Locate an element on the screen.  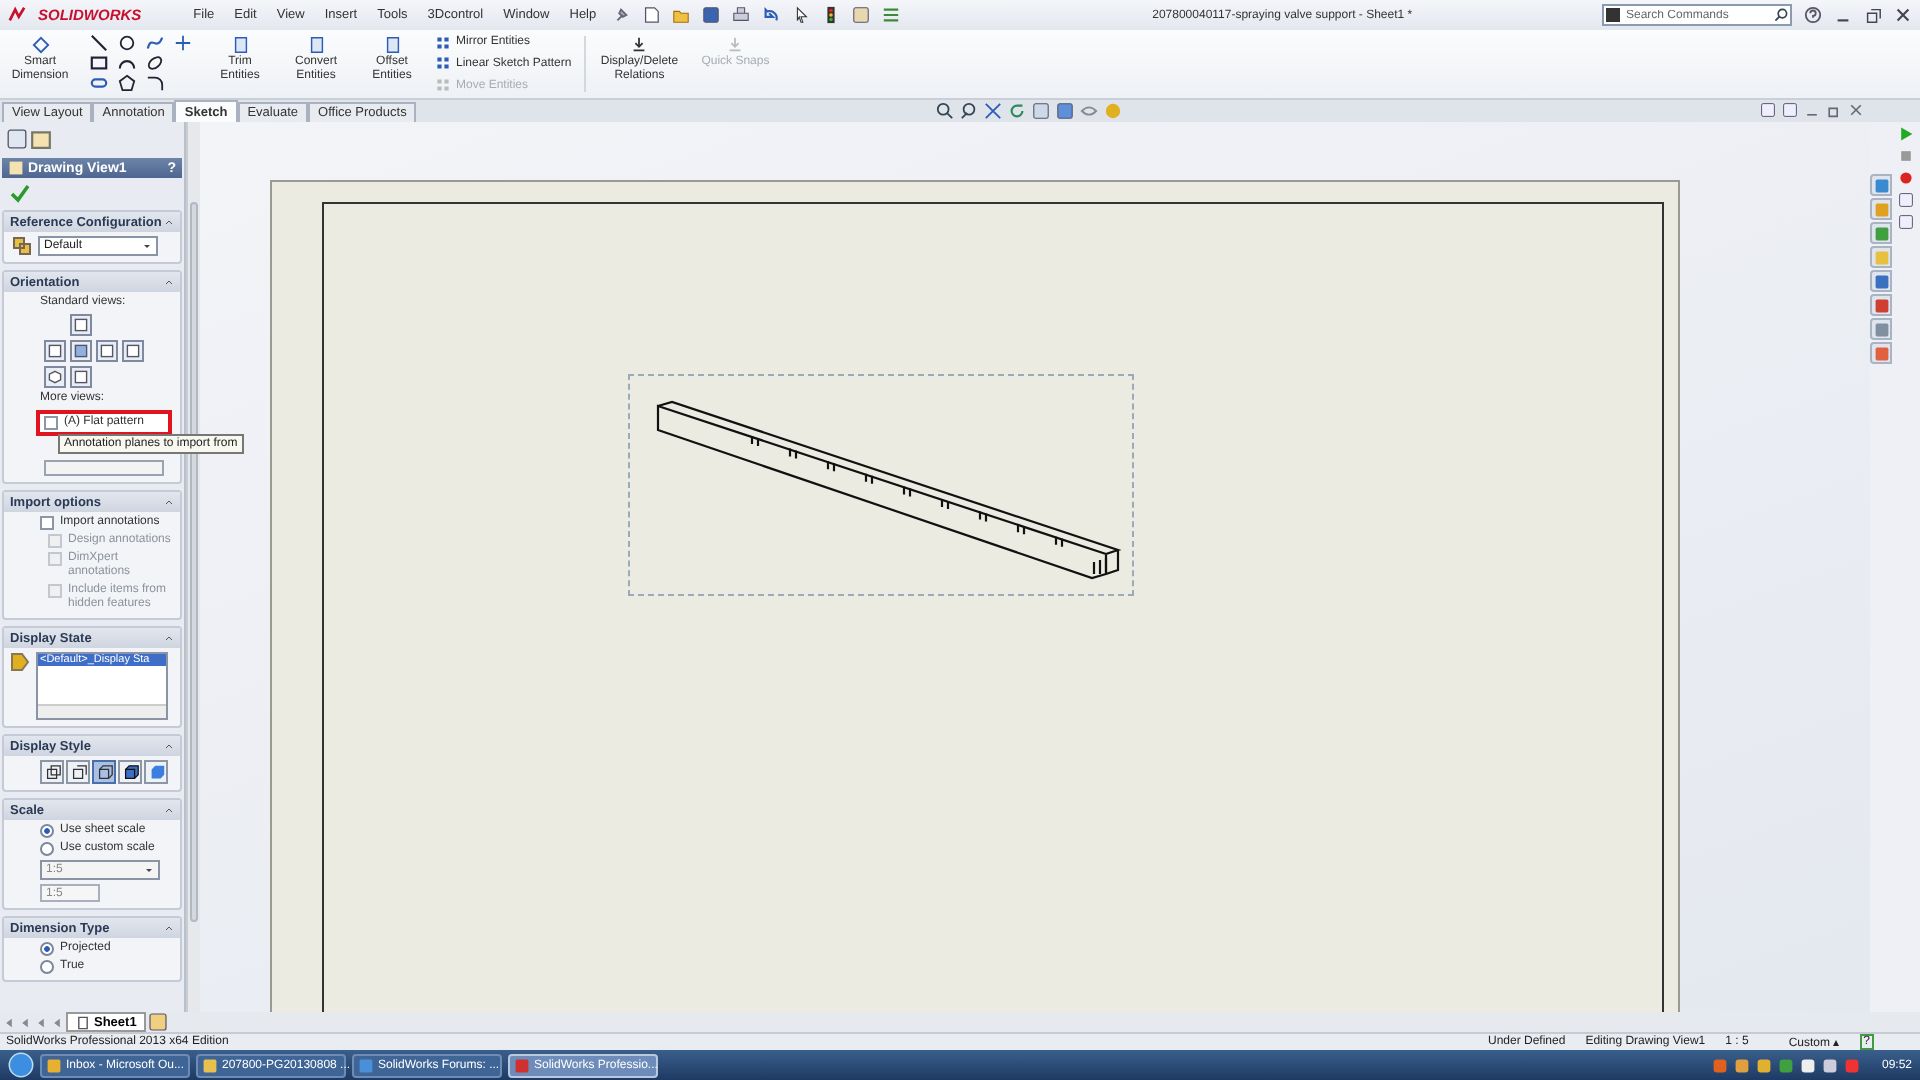
play-icon is located at coordinates (1905, 134).